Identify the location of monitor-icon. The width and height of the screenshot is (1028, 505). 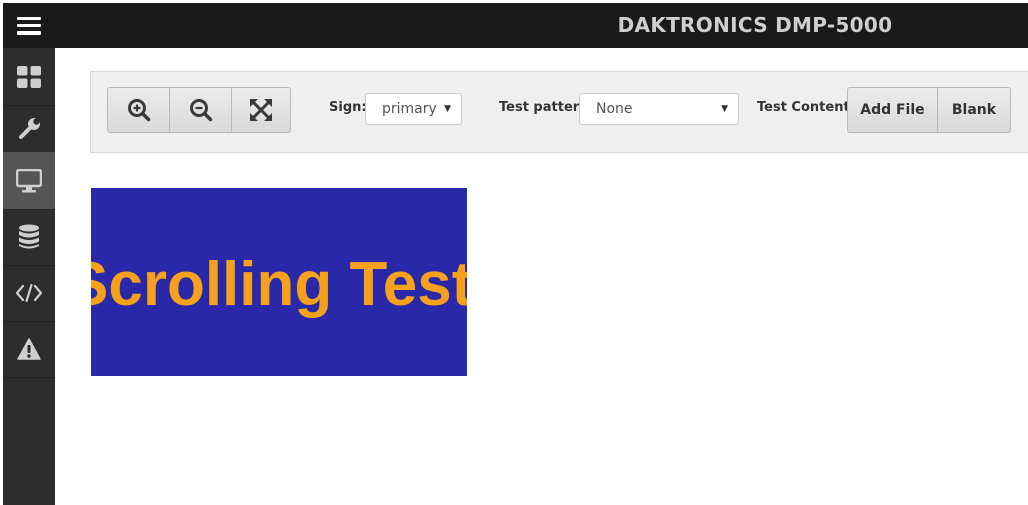
(29, 180).